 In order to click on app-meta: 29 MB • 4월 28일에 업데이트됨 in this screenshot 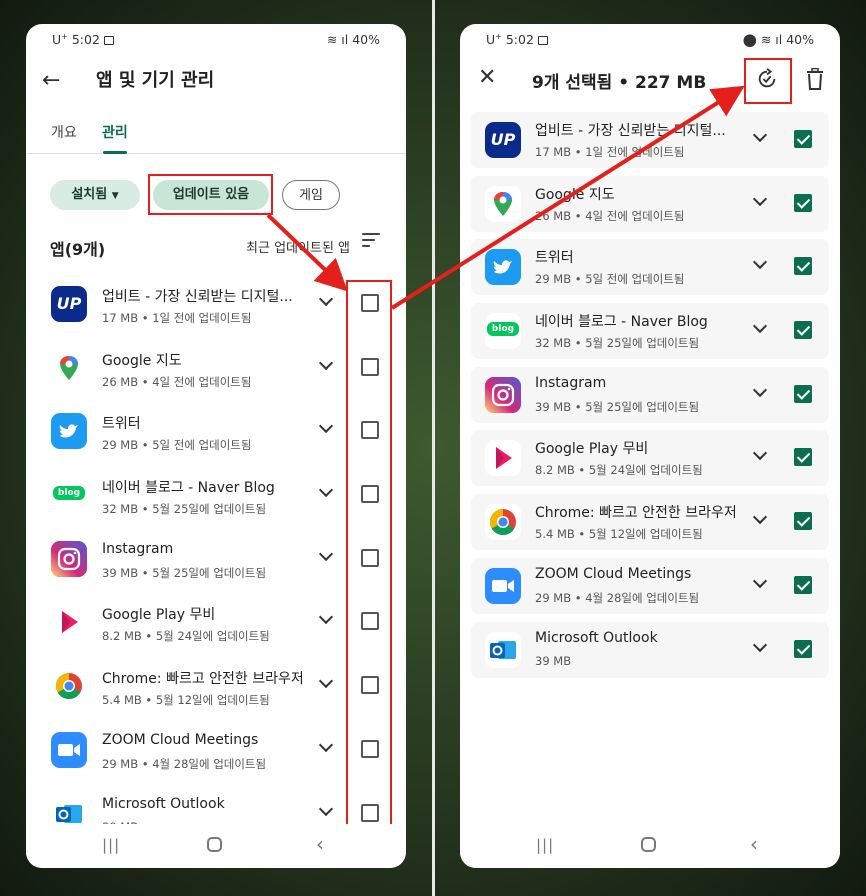, I will do `click(617, 597)`.